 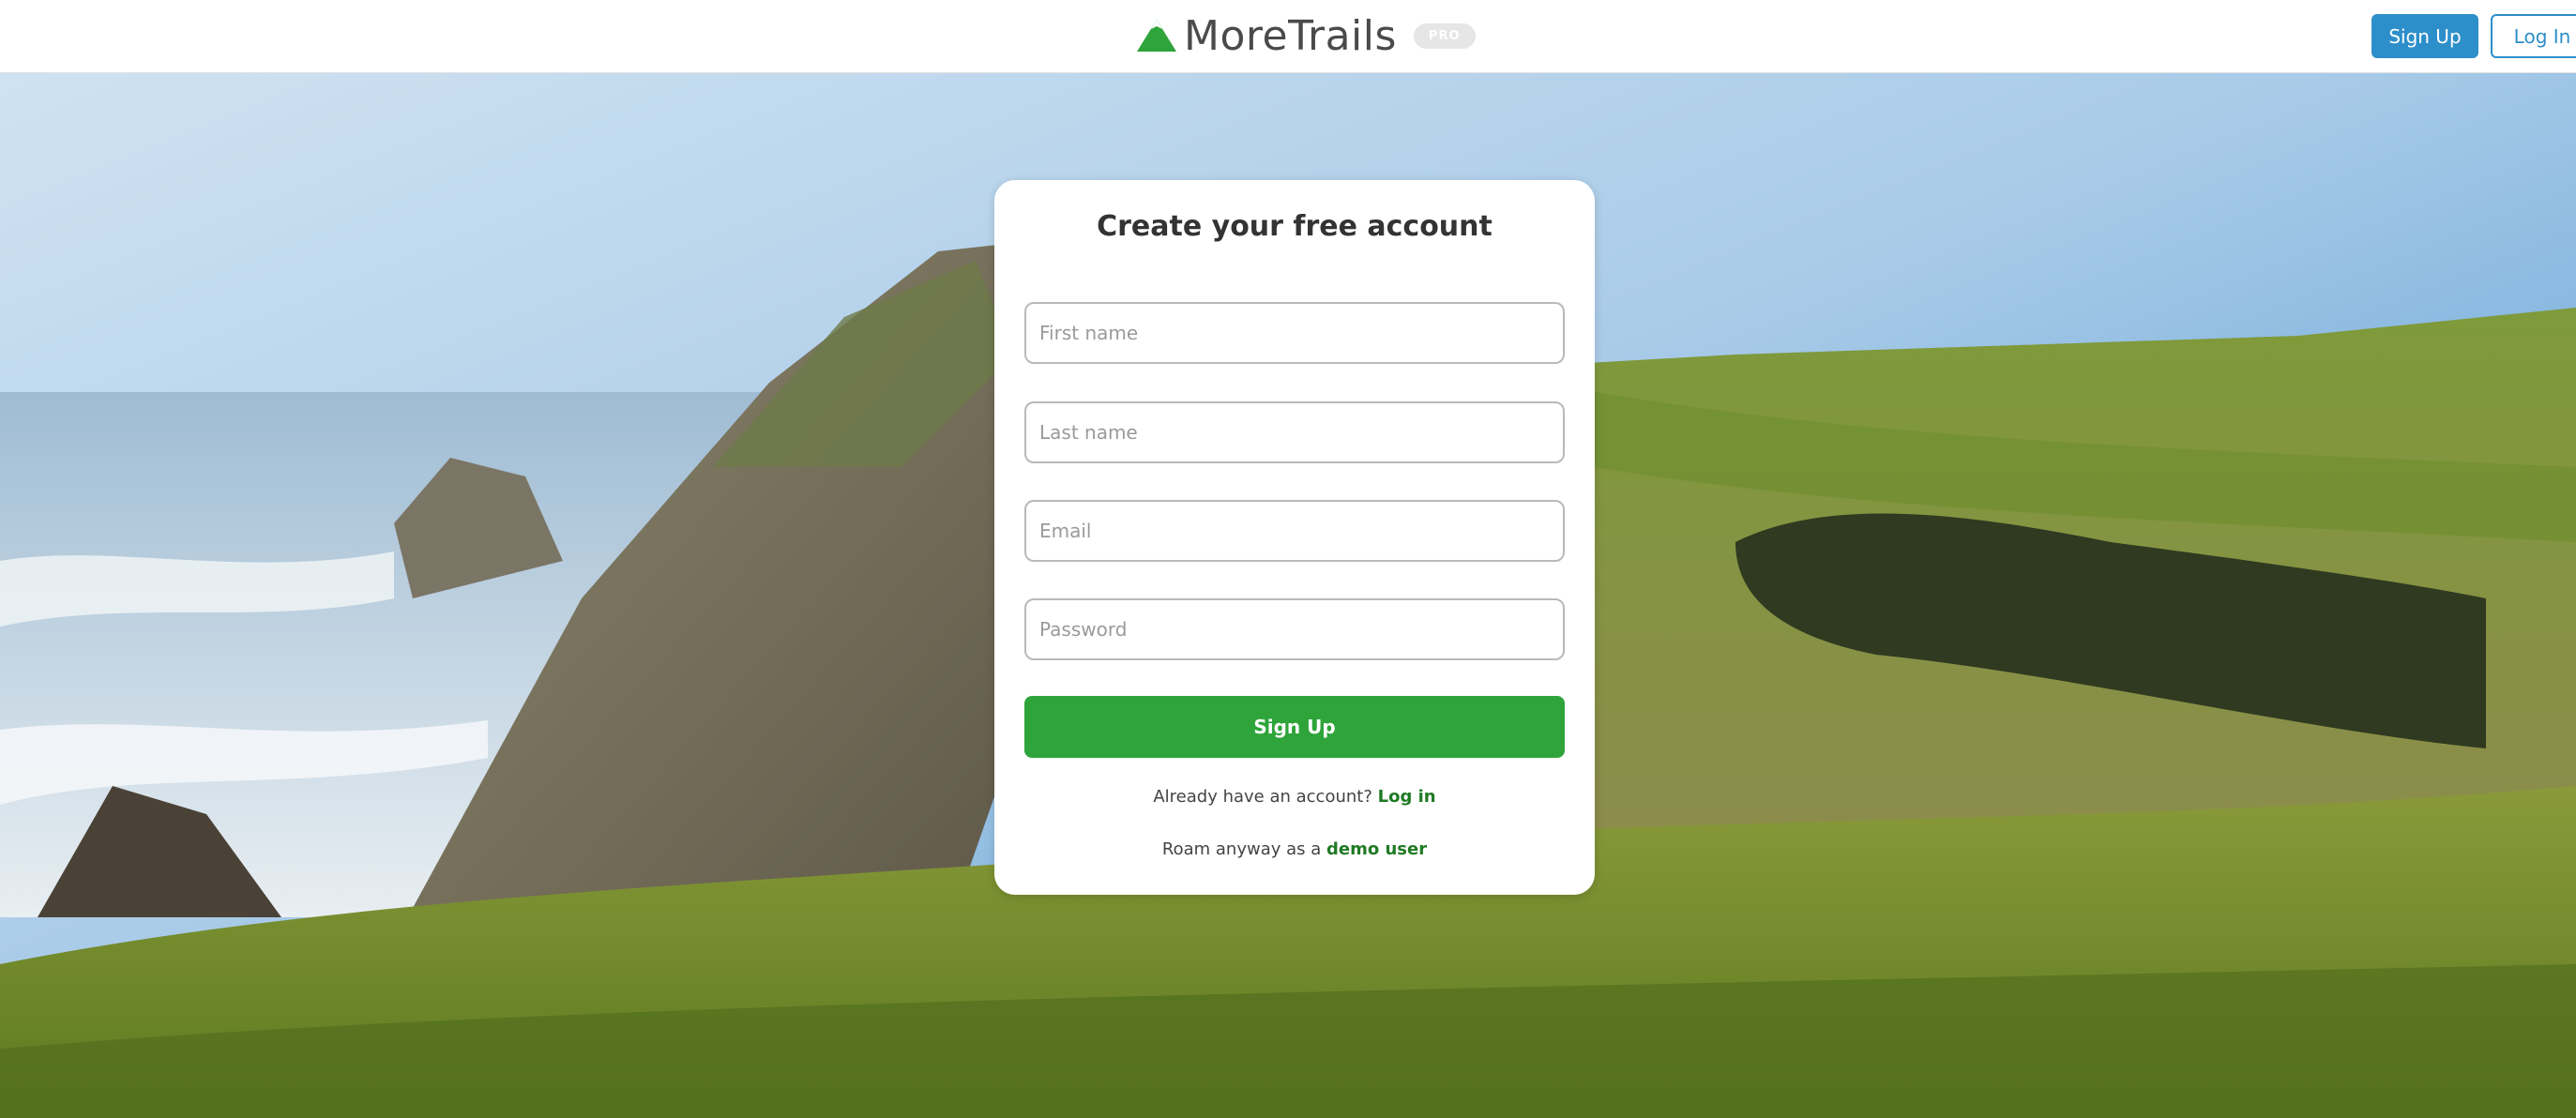 I want to click on demo-prompt-text: Roam anyway as a, so click(x=1241, y=849).